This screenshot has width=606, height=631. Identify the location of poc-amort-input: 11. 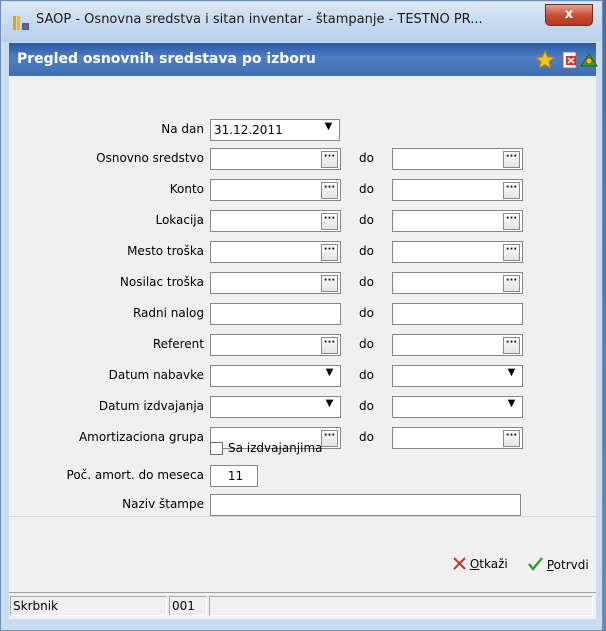
(234, 476).